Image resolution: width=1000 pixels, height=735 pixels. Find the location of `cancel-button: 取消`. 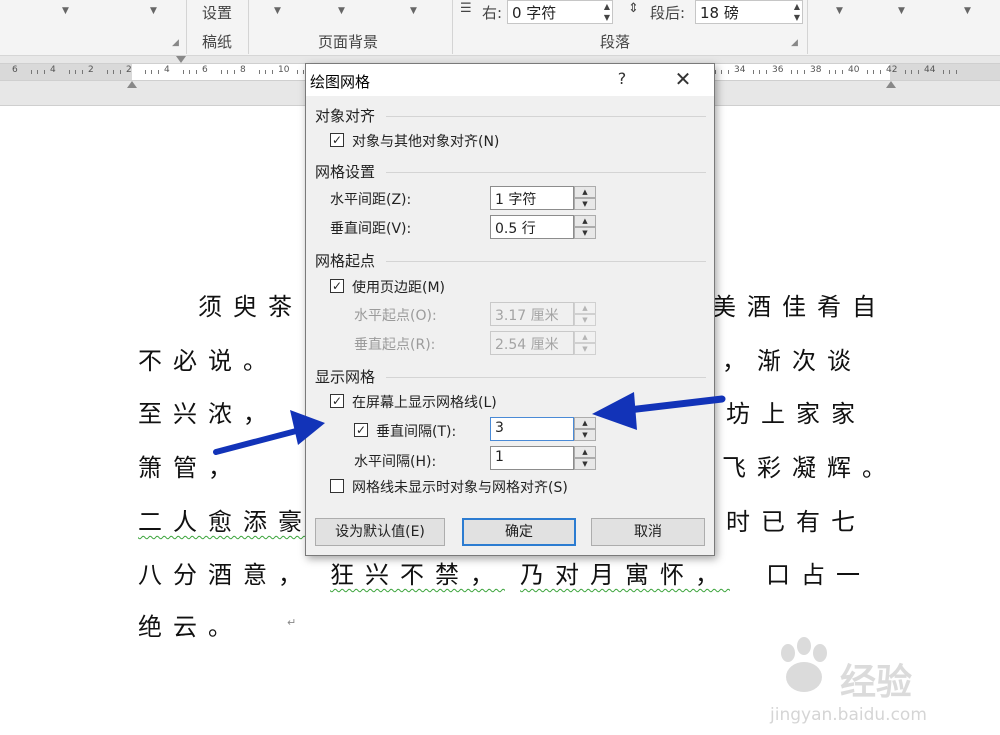

cancel-button: 取消 is located at coordinates (648, 532).